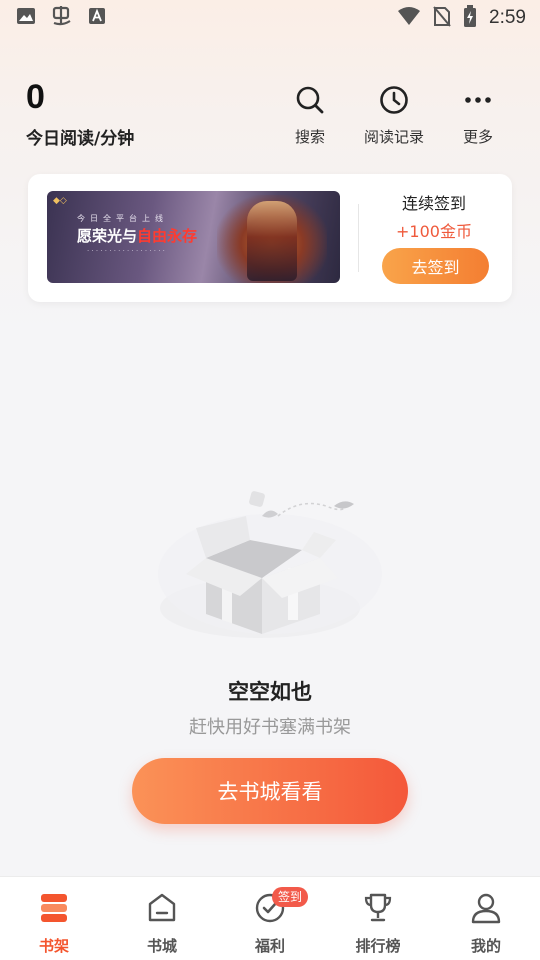 This screenshot has height=960, width=540. I want to click on status-bar: 2:59, so click(270, 18).